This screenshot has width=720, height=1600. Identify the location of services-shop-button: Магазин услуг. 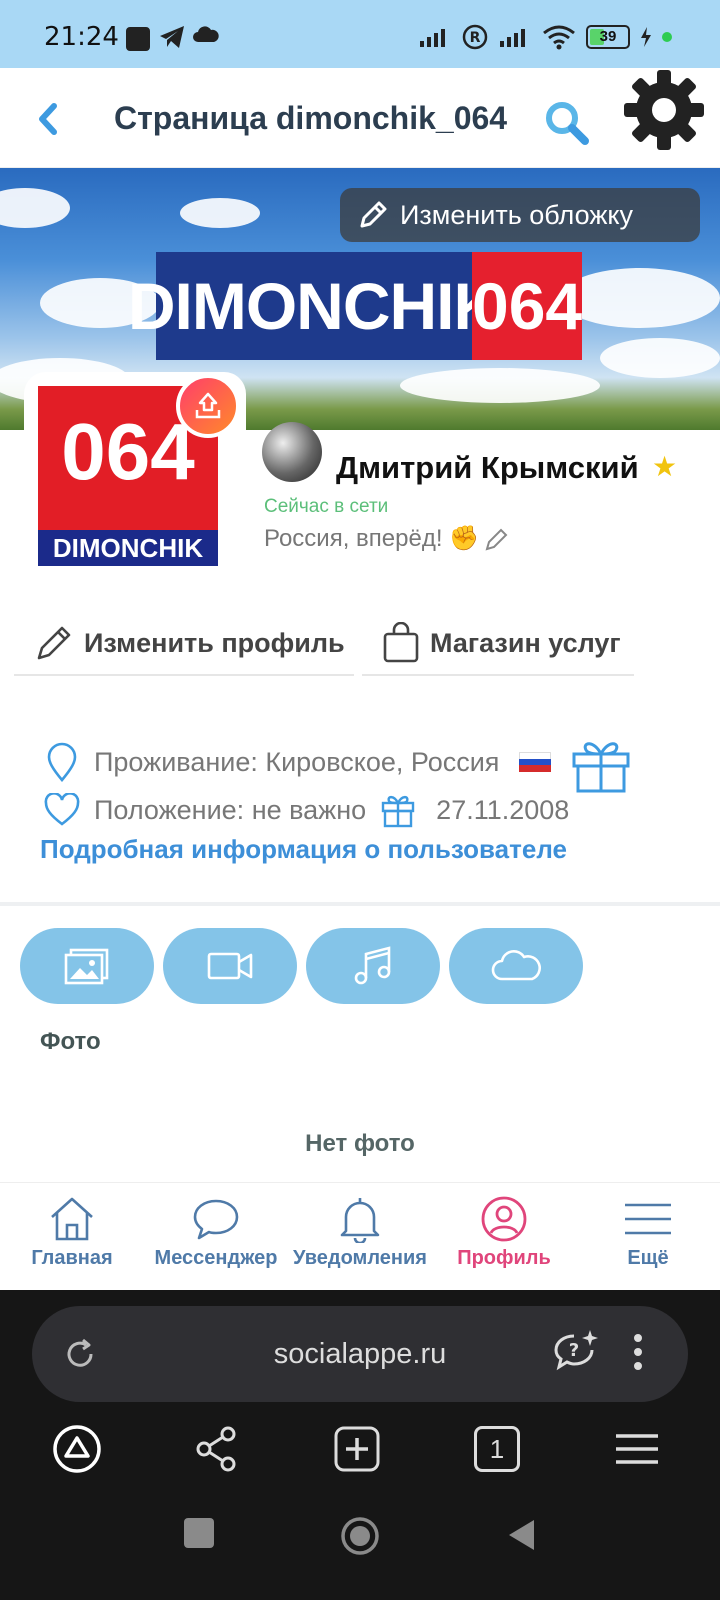
(498, 644).